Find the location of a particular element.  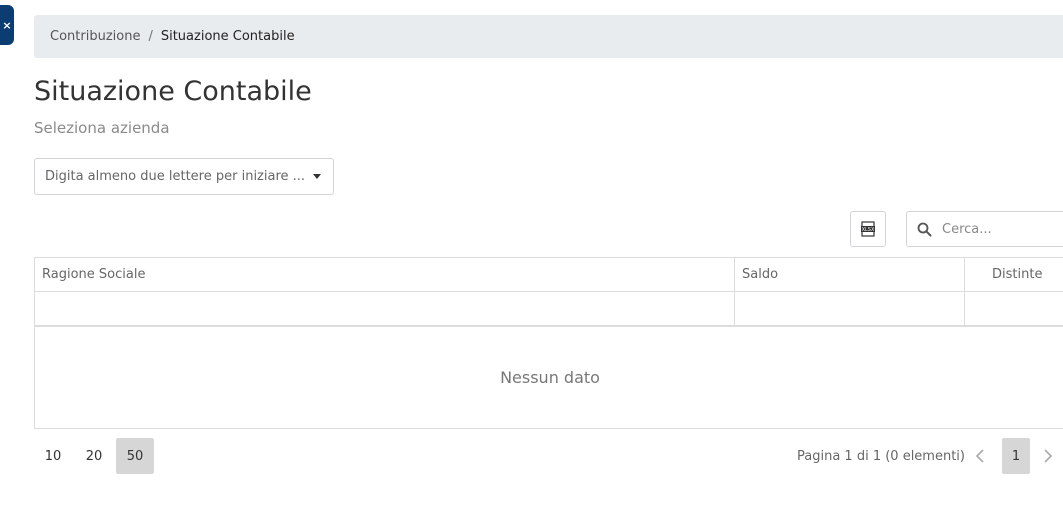

column-header-distinte: Distinte is located at coordinates (1014, 274).